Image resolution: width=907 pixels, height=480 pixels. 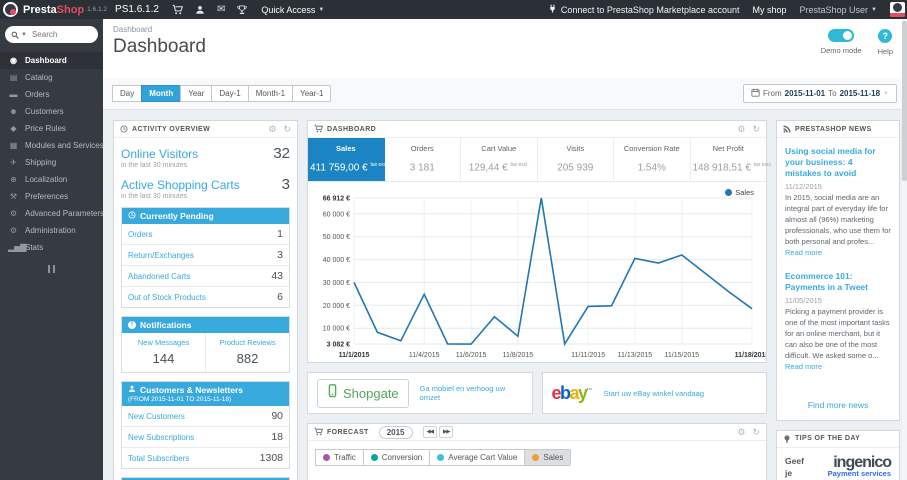 What do you see at coordinates (429, 432) in the screenshot?
I see `previous-year-button: ◀◀` at bounding box center [429, 432].